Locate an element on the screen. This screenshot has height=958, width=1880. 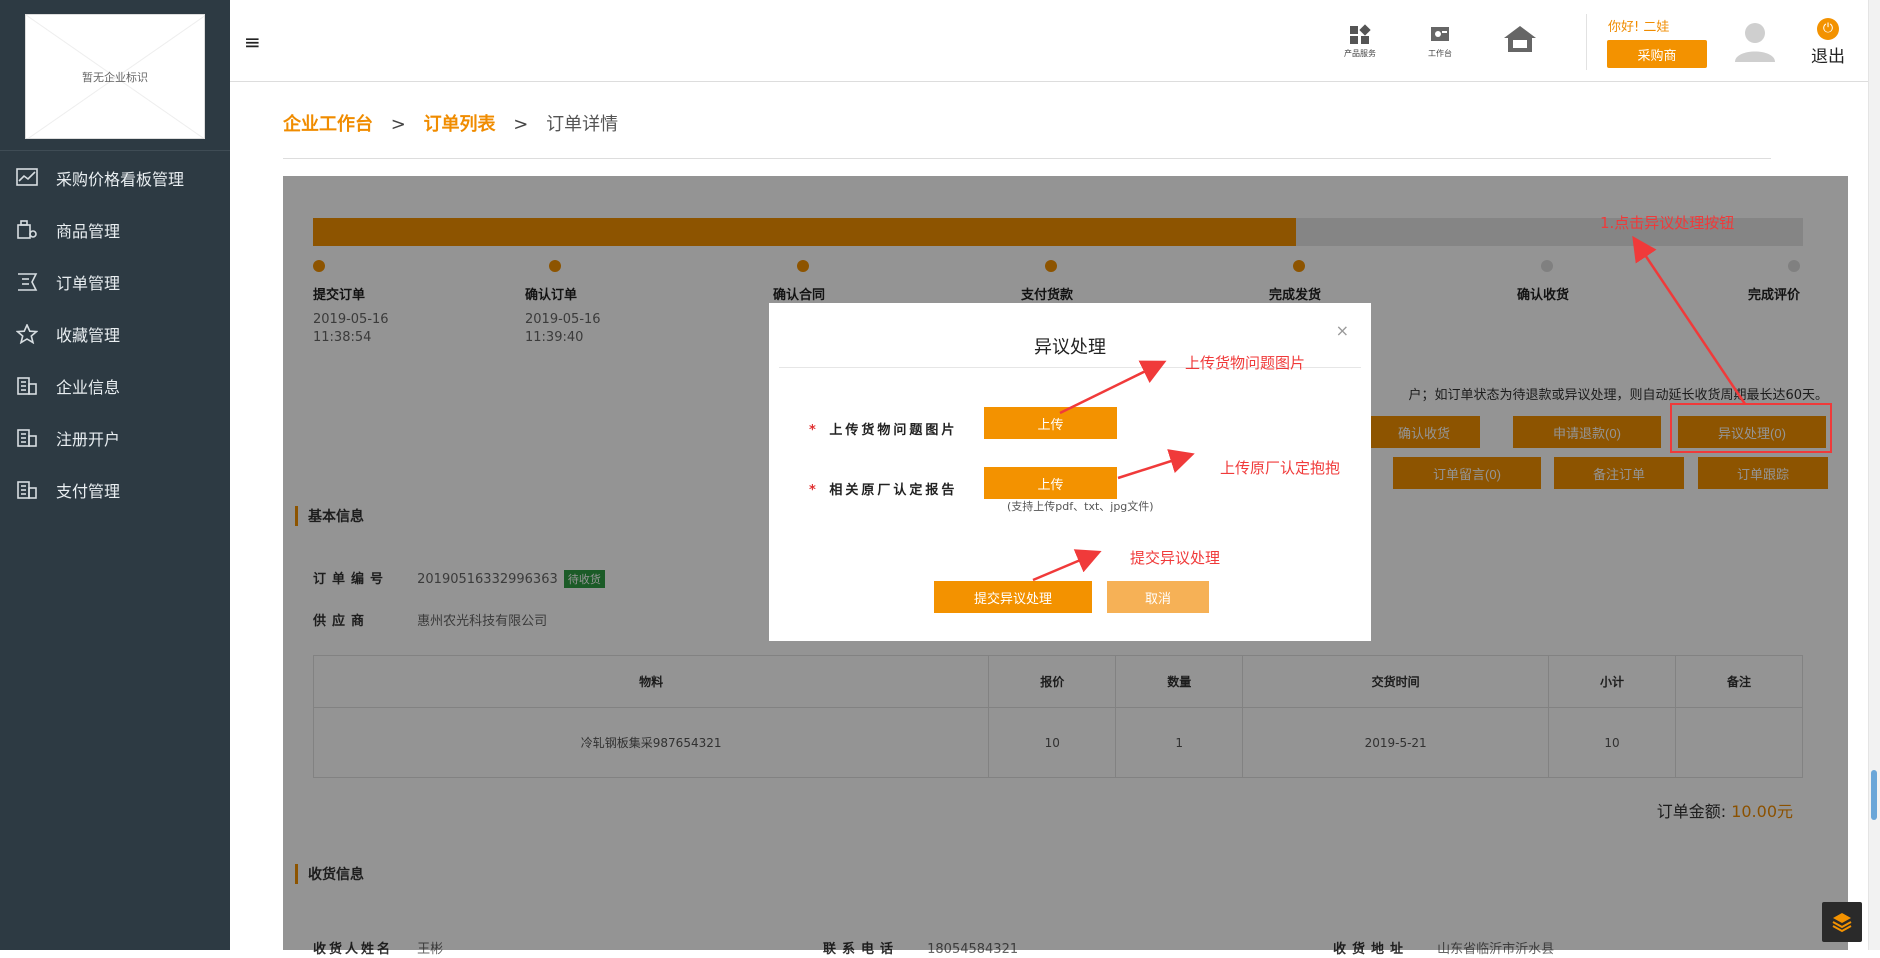
annotation-click-dispute: 1.点击异议处理按钮 is located at coordinates (1667, 223).